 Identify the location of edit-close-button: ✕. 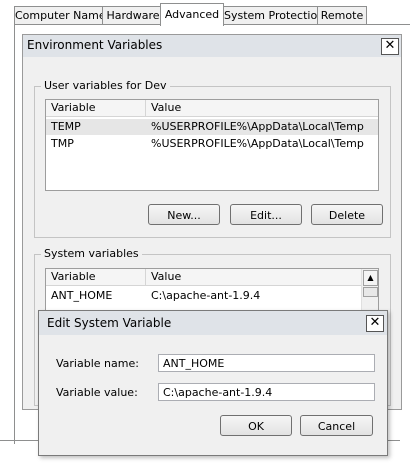
(375, 323).